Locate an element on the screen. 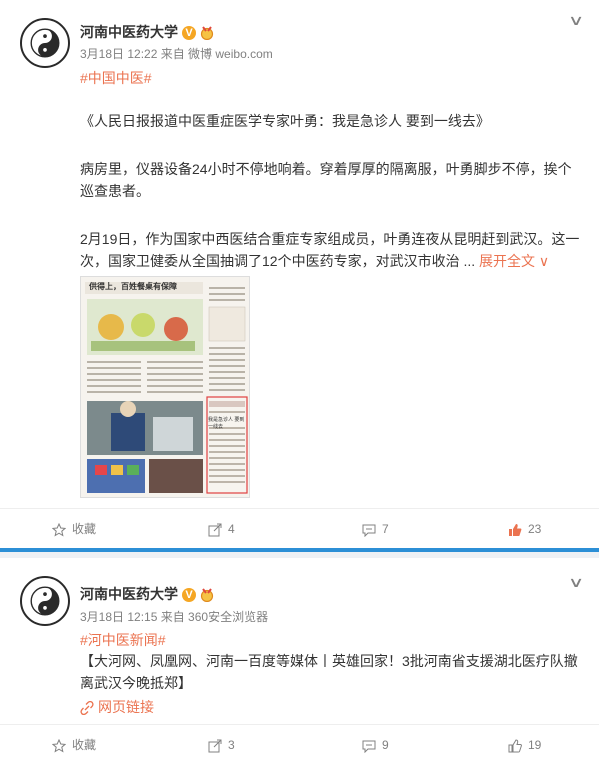  comment-count: 7 is located at coordinates (385, 529).